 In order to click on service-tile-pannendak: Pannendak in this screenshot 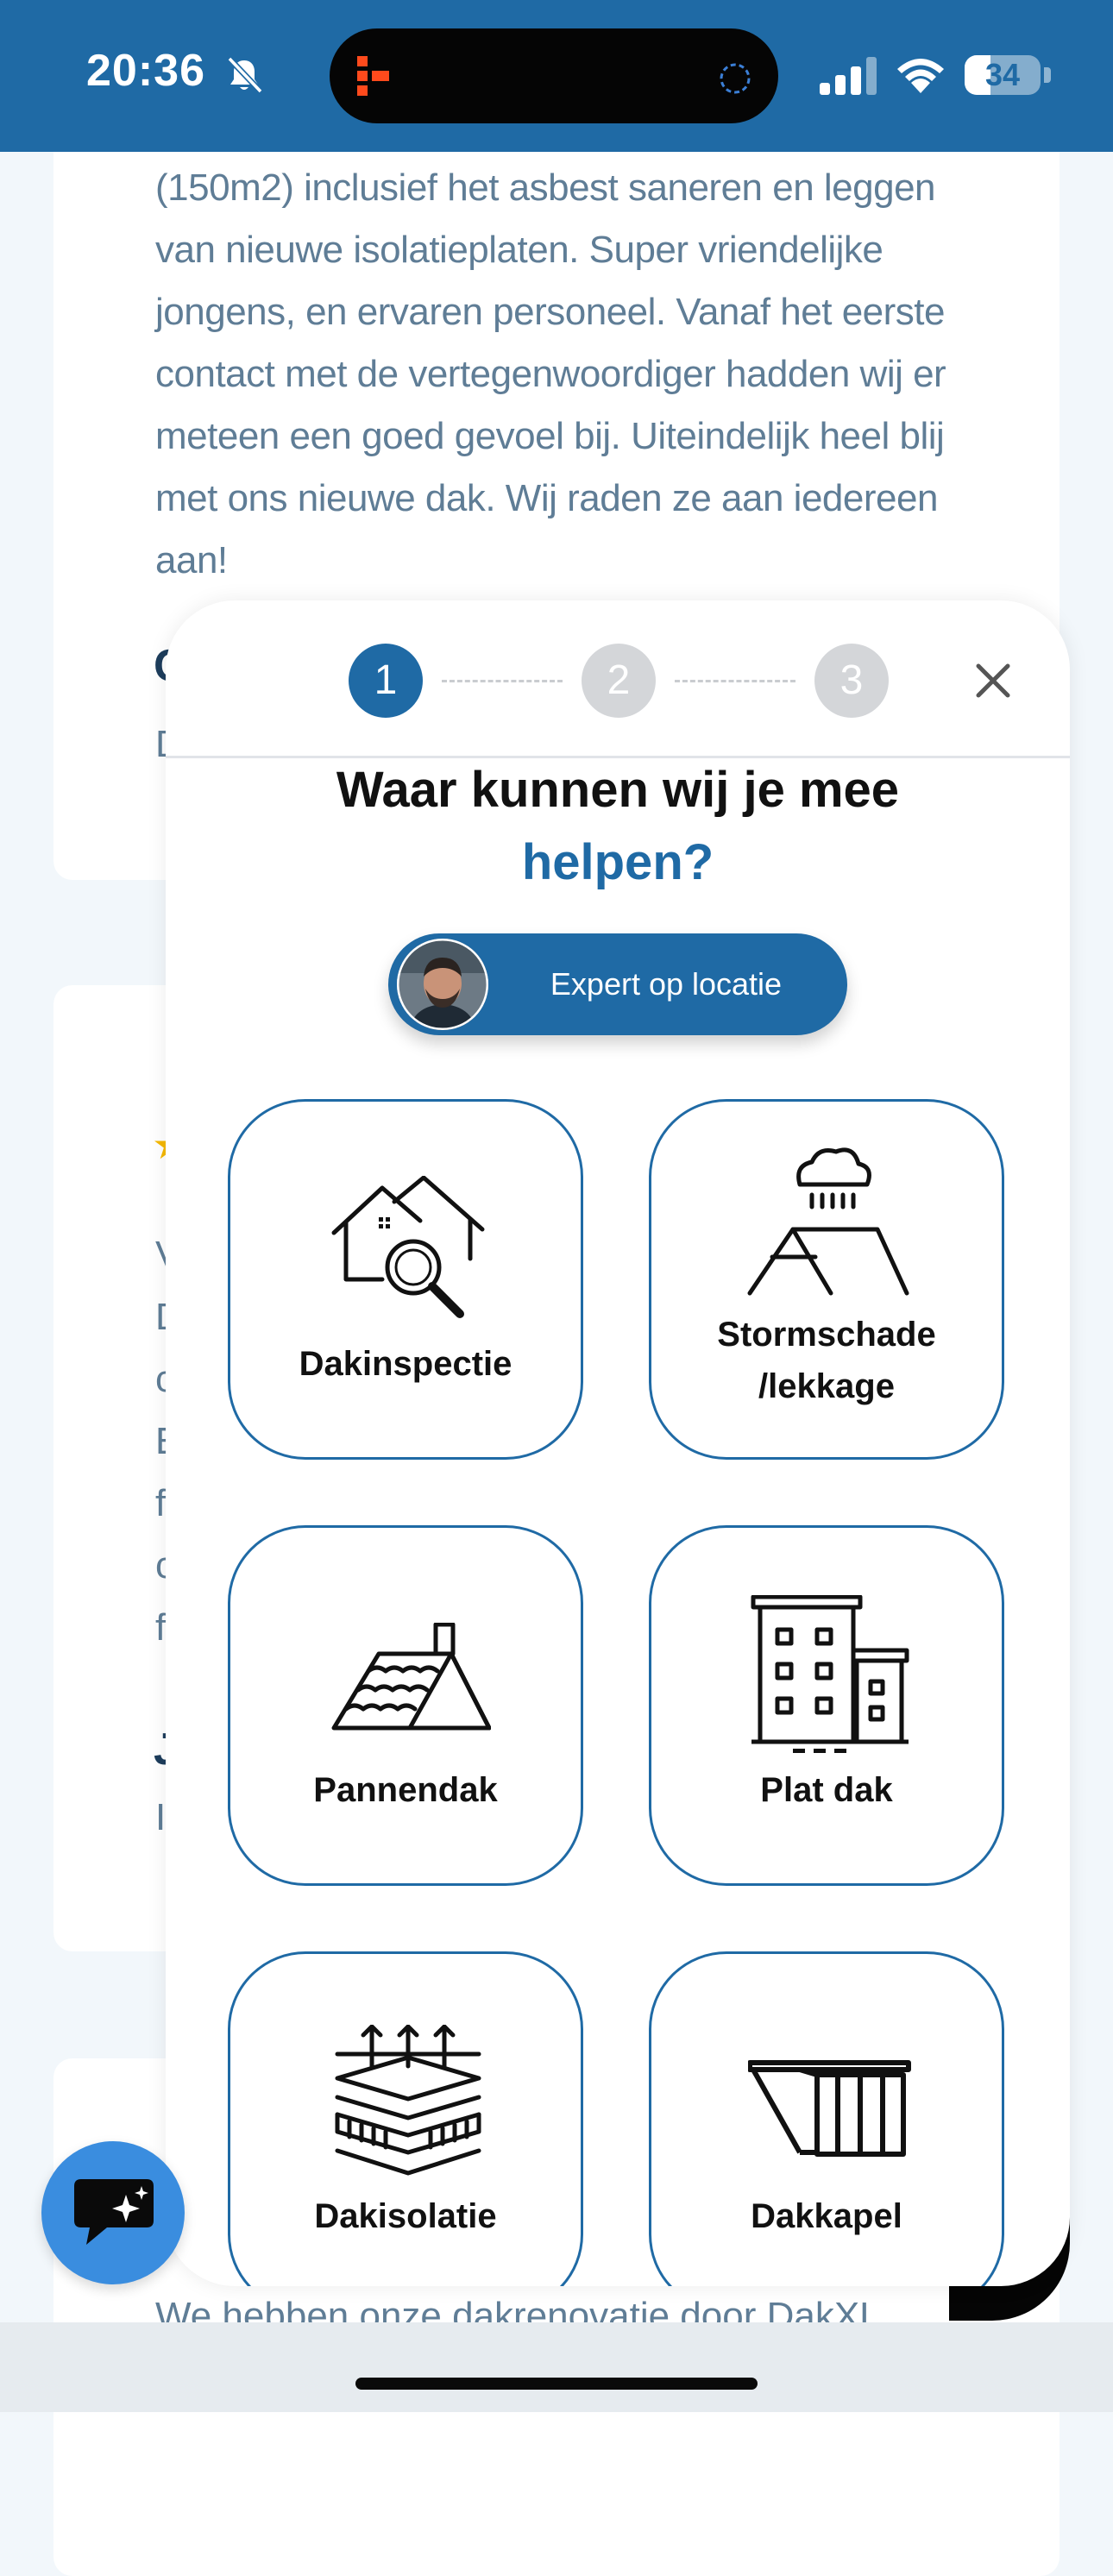, I will do `click(405, 1705)`.